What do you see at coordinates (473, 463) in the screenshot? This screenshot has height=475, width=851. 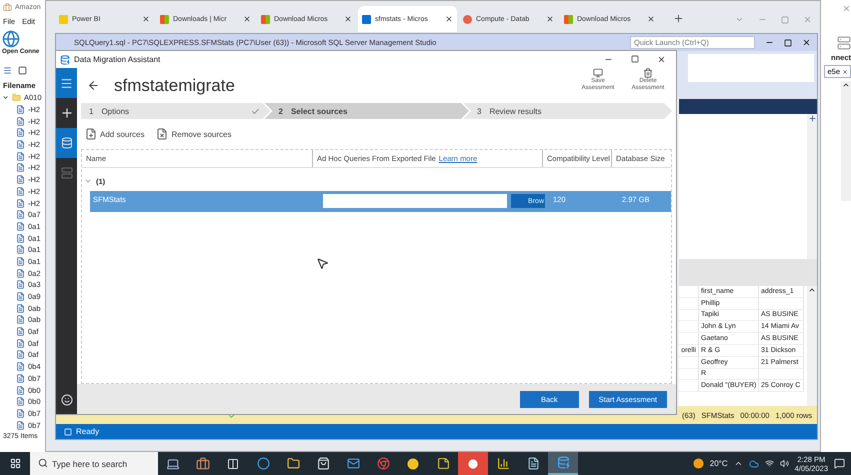 I see `record-icon` at bounding box center [473, 463].